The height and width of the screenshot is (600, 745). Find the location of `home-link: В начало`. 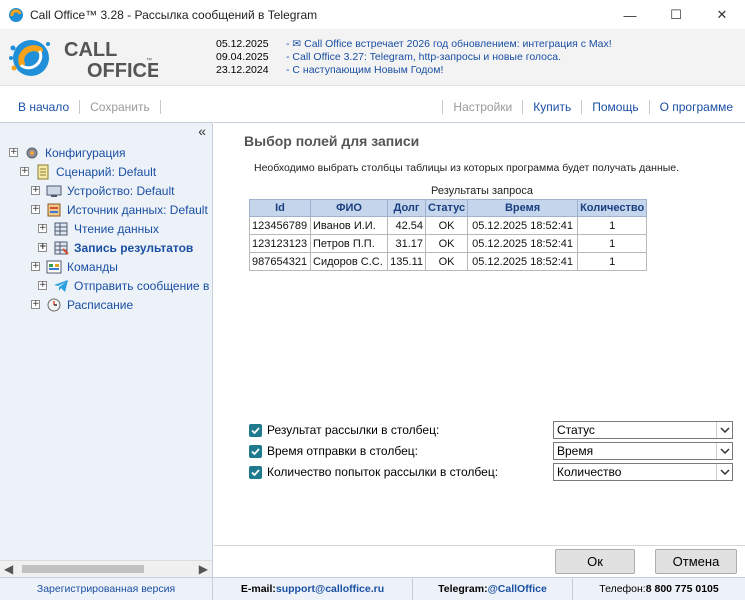

home-link: В начало is located at coordinates (43, 107).